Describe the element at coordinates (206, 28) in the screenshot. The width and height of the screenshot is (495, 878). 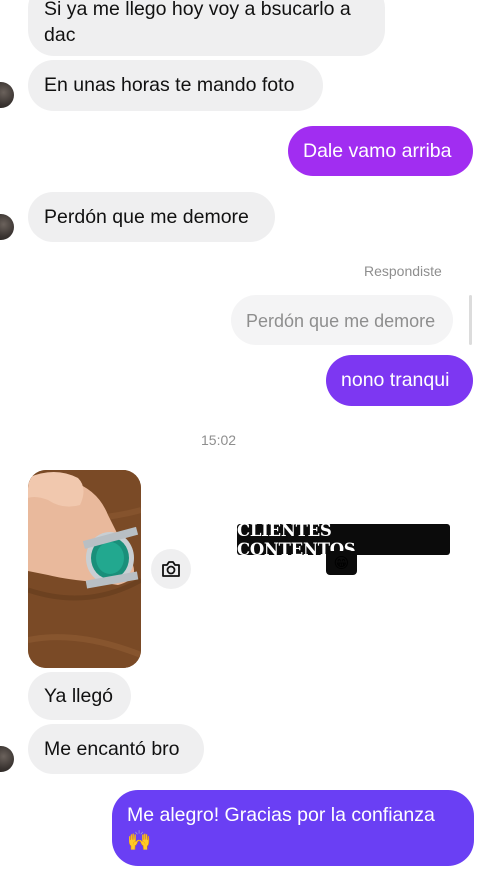
I see `incoming-message: Si ya me llego hoy voy a bsucarlo a dac` at that location.